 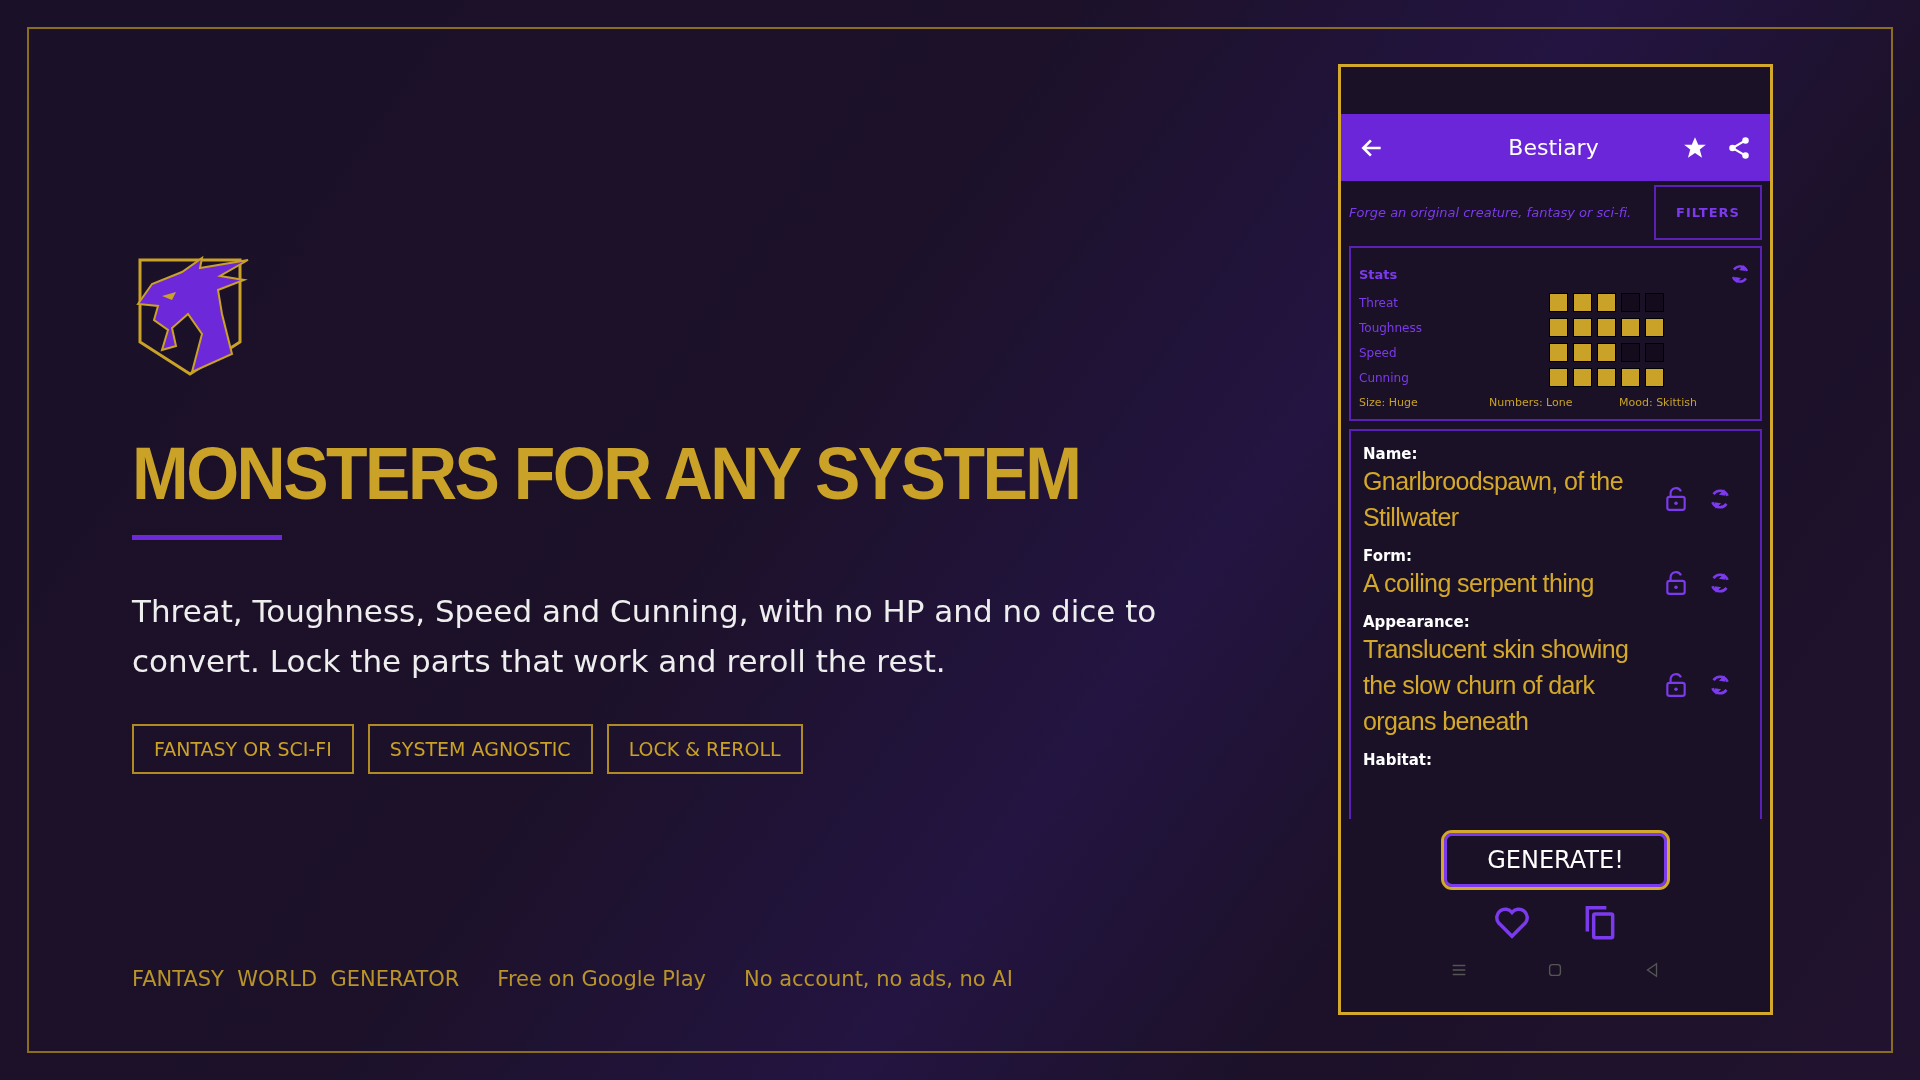 I want to click on stat-label: Cunning, so click(x=1384, y=377).